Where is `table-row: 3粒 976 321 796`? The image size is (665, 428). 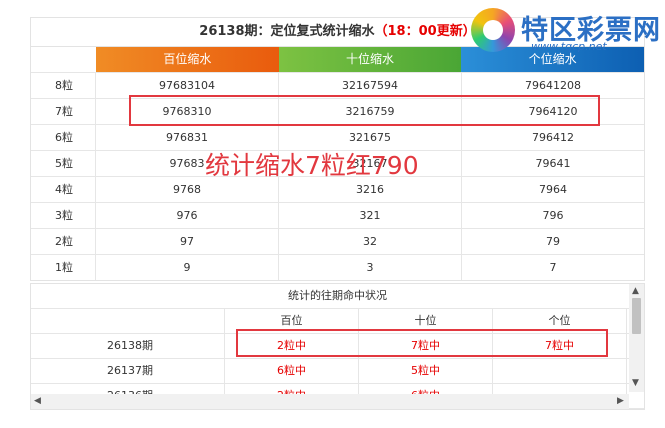 table-row: 3粒 976 321 796 is located at coordinates (337, 215).